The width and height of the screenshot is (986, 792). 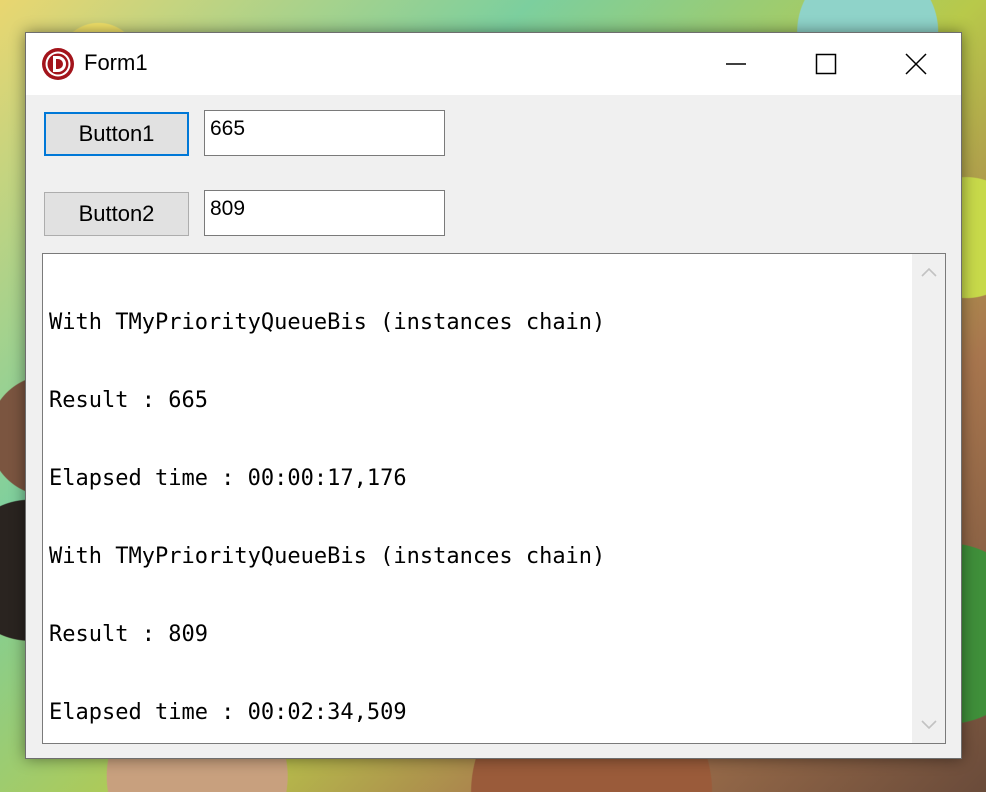 I want to click on maximize-button, so click(x=826, y=64).